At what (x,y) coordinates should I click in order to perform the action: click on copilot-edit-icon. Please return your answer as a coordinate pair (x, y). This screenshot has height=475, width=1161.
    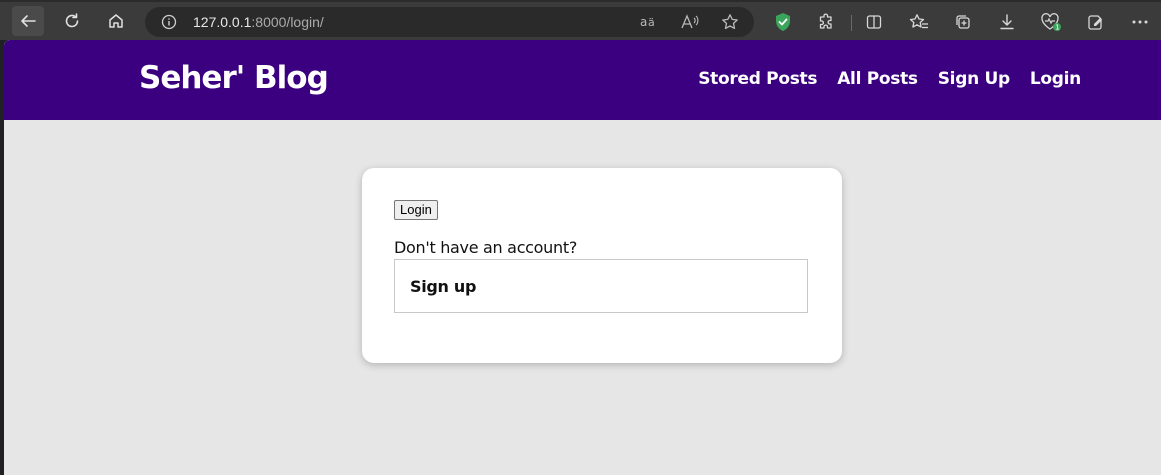
    Looking at the image, I should click on (1095, 22).